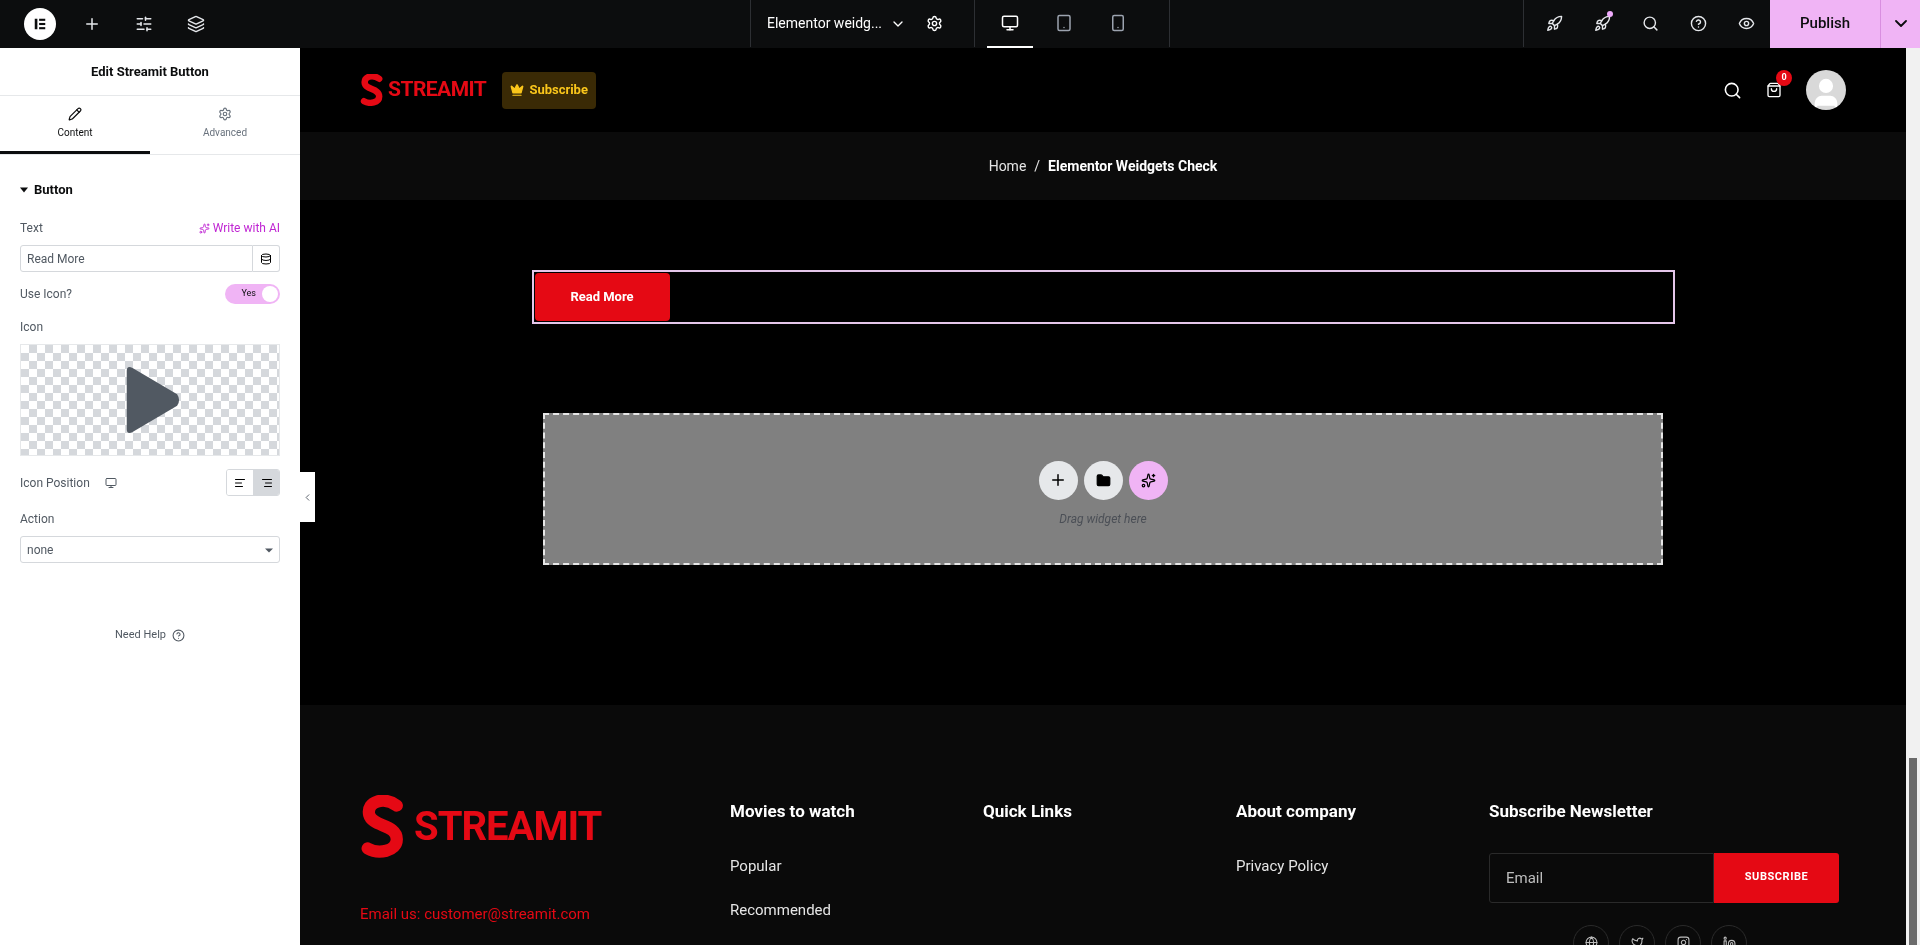 Image resolution: width=1920 pixels, height=945 pixels. Describe the element at coordinates (1729, 940) in the screenshot. I see `linkedin-icon` at that location.